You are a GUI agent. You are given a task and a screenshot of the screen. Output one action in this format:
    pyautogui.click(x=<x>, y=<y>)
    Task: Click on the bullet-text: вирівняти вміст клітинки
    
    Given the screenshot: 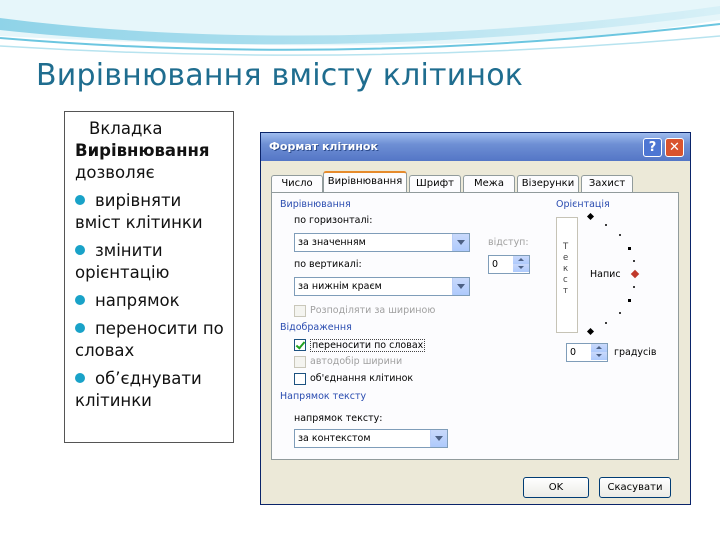 What is the action you would take?
    pyautogui.click(x=139, y=211)
    